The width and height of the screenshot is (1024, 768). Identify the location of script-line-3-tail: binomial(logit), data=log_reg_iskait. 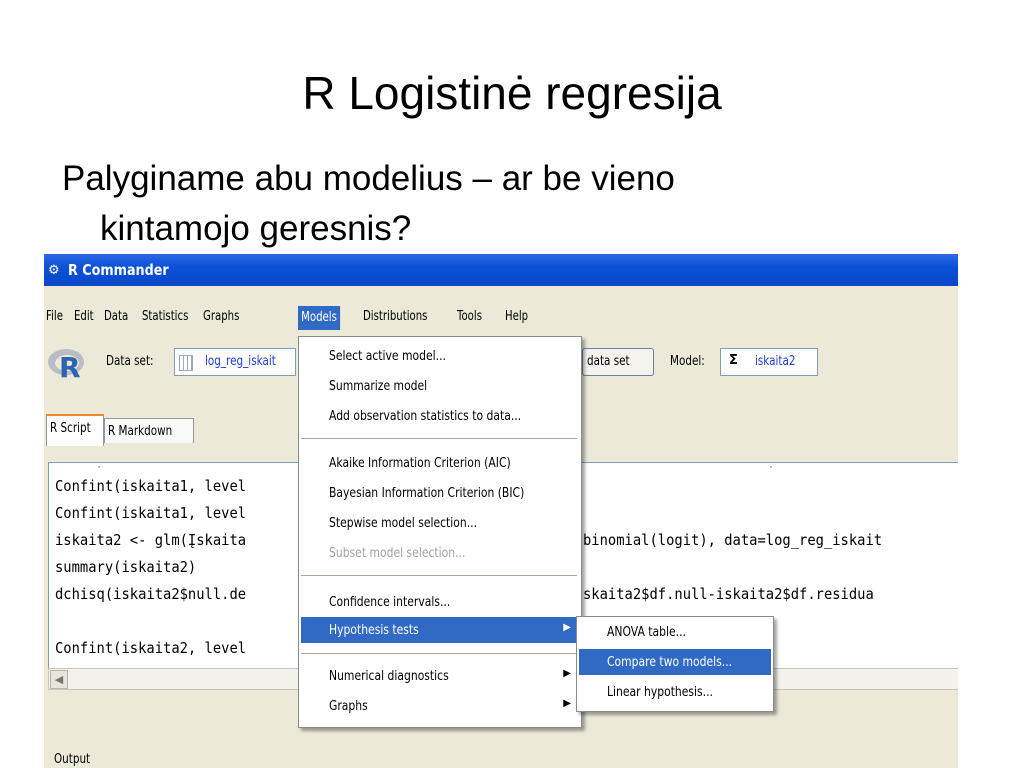
(733, 540).